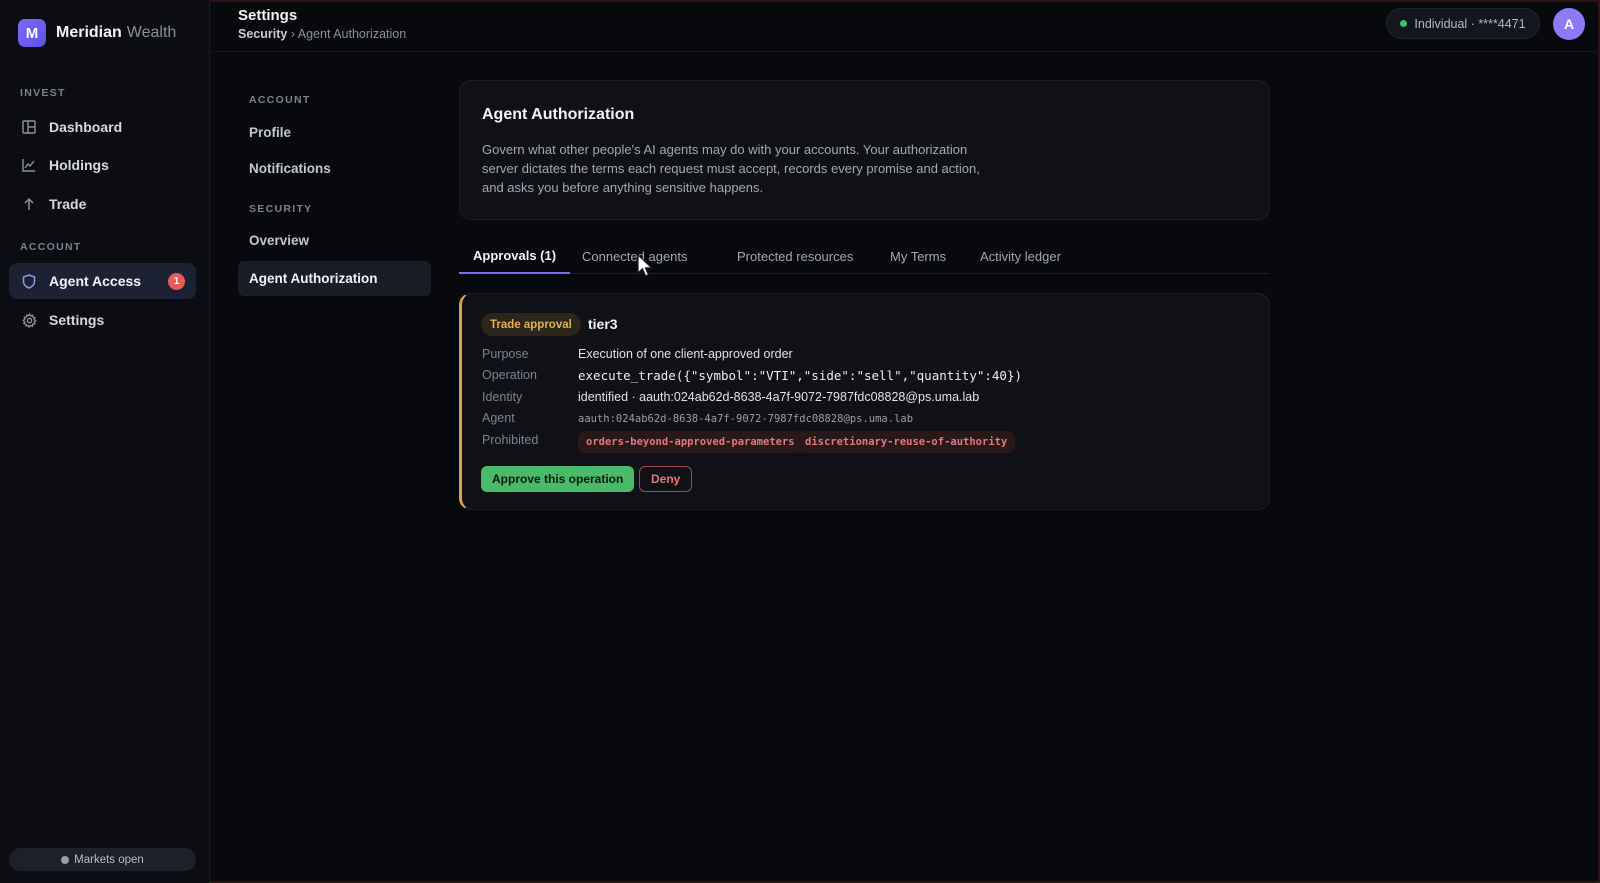 Image resolution: width=1600 pixels, height=883 pixels. I want to click on purpose-label: Purpose, so click(505, 354).